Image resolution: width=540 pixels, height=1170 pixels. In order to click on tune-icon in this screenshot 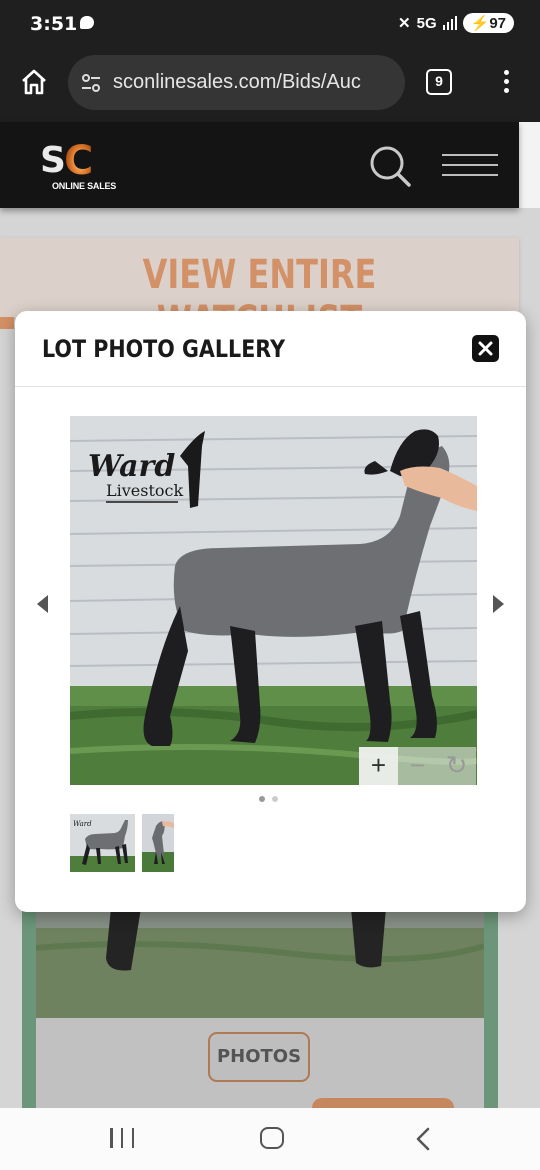, I will do `click(91, 83)`.